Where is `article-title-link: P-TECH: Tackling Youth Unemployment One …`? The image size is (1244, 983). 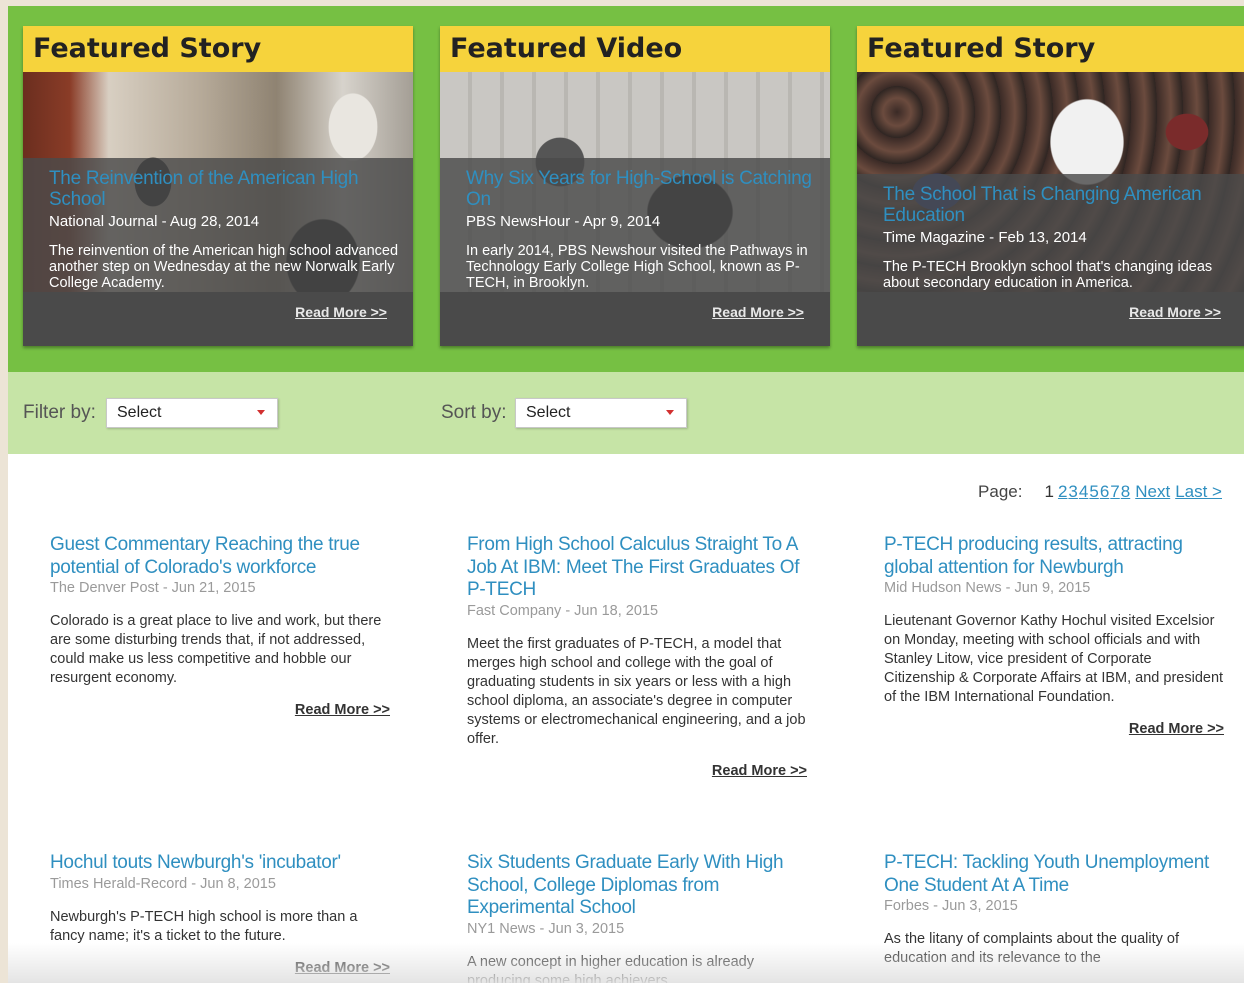 article-title-link: P-TECH: Tackling Youth Unemployment One … is located at coordinates (1054, 874).